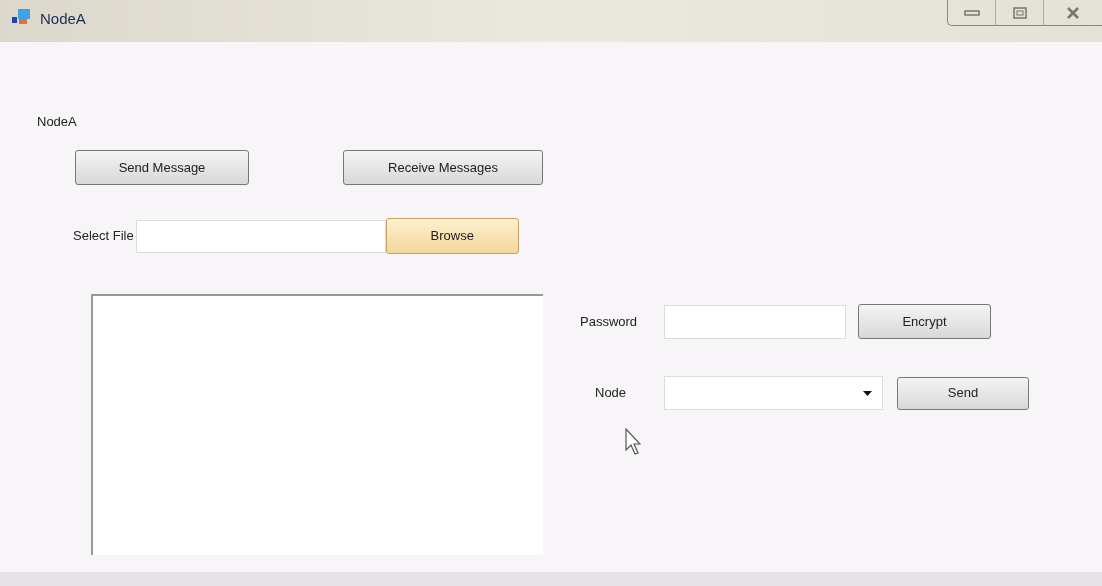  Describe the element at coordinates (103, 236) in the screenshot. I see `select-file-label: Select File` at that location.